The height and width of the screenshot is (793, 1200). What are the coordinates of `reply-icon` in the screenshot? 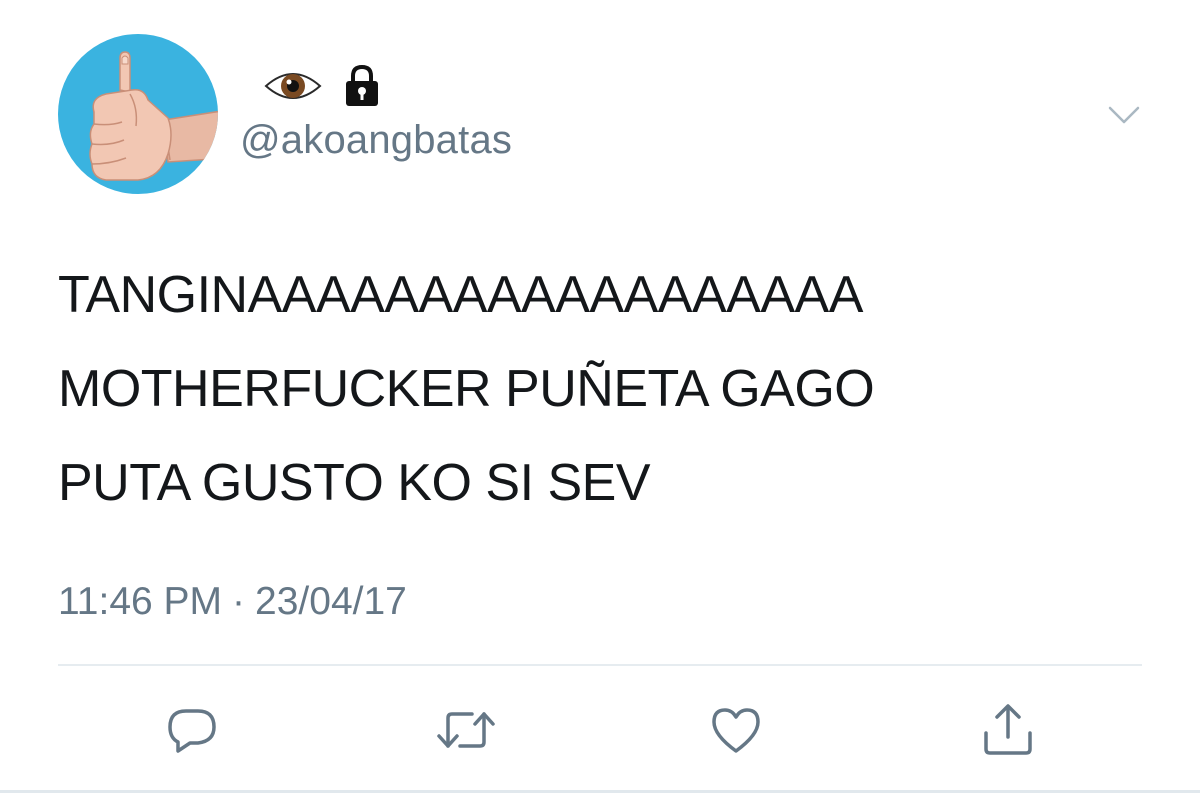 It's located at (192, 731).